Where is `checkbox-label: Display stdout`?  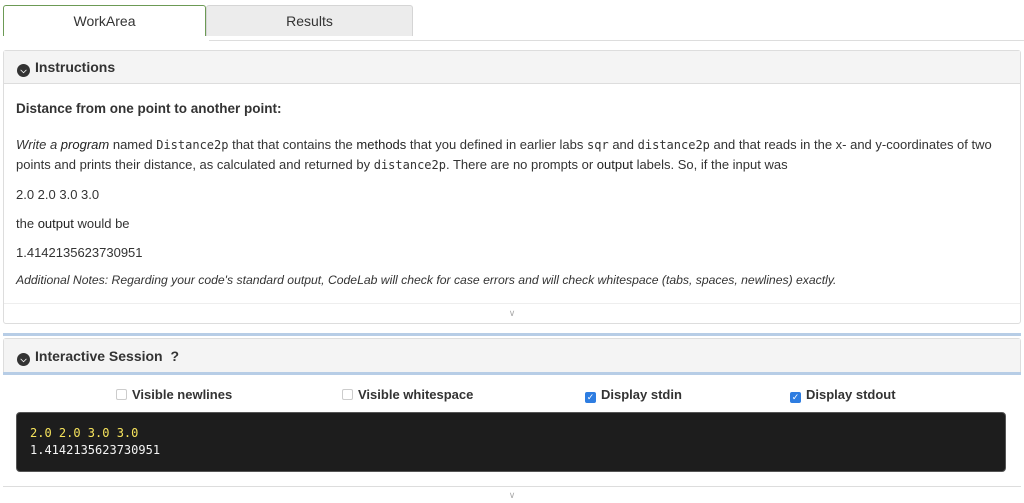 checkbox-label: Display stdout is located at coordinates (851, 394).